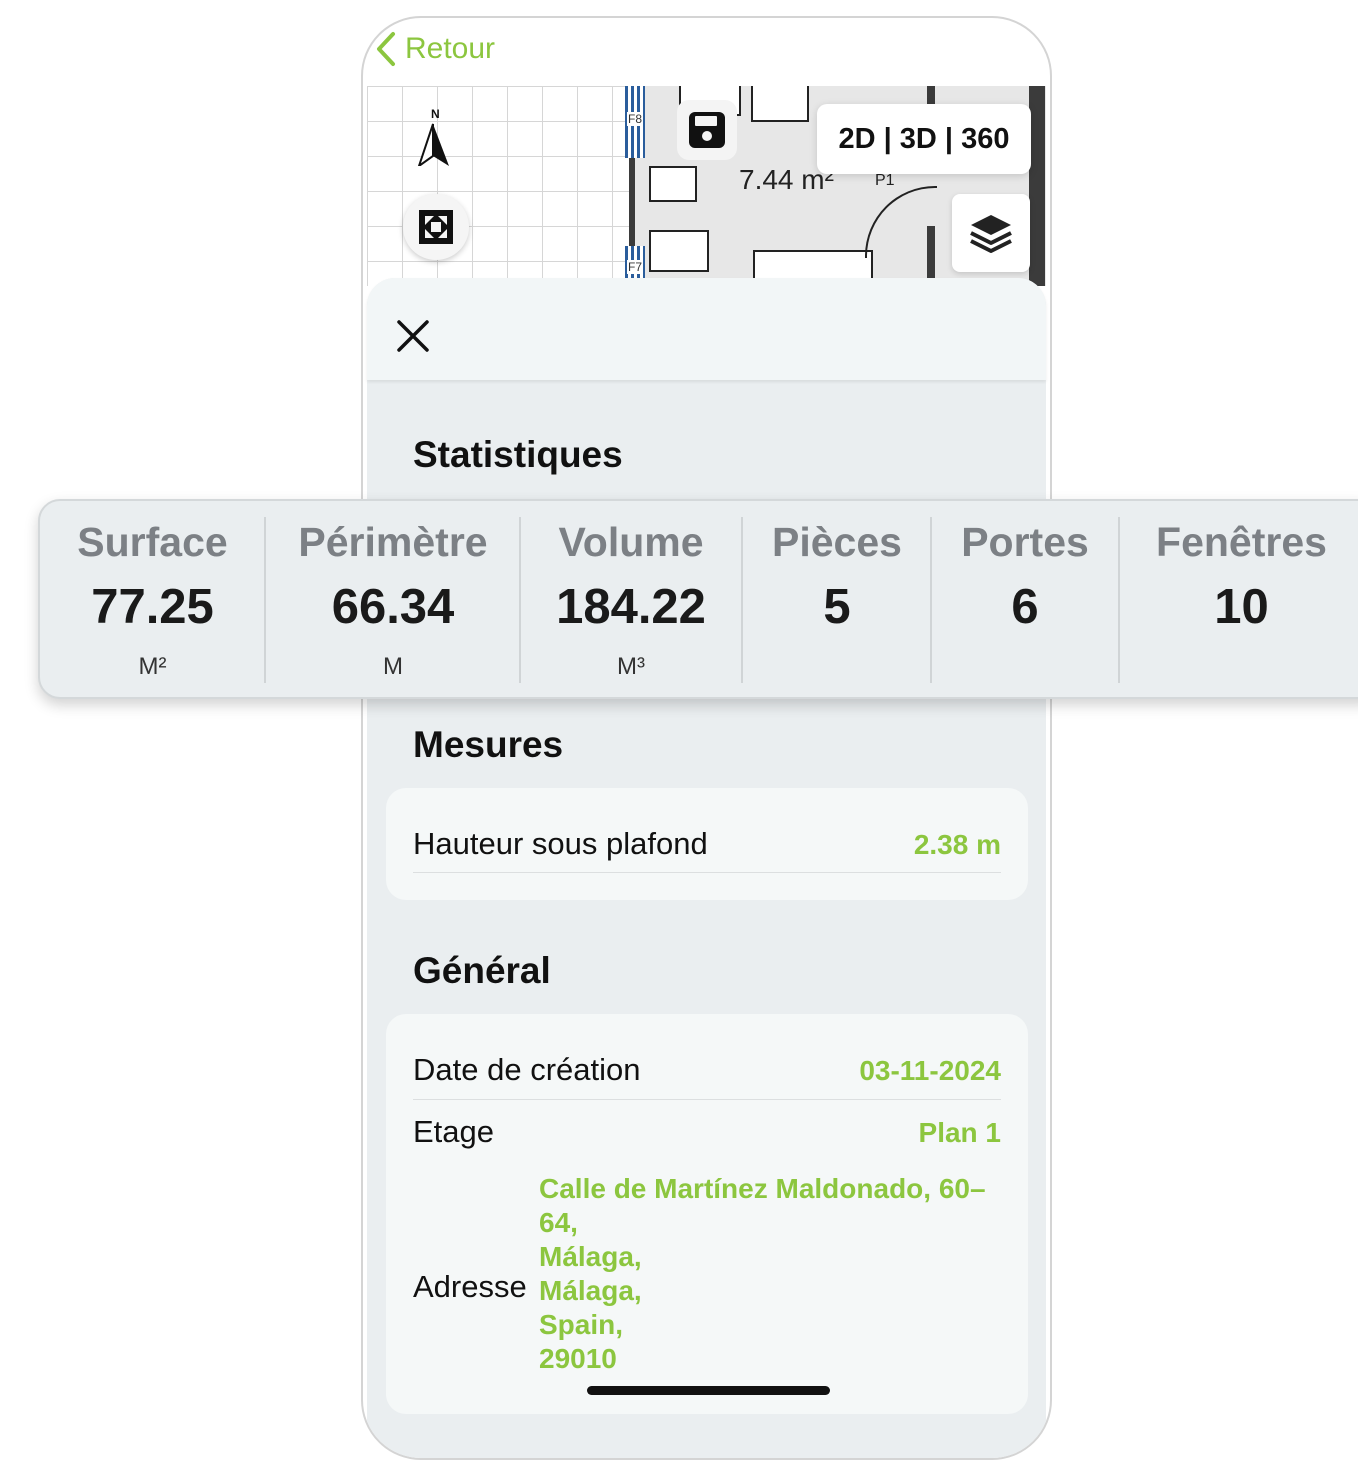  Describe the element at coordinates (152, 607) in the screenshot. I see `stat-value: 77.25` at that location.